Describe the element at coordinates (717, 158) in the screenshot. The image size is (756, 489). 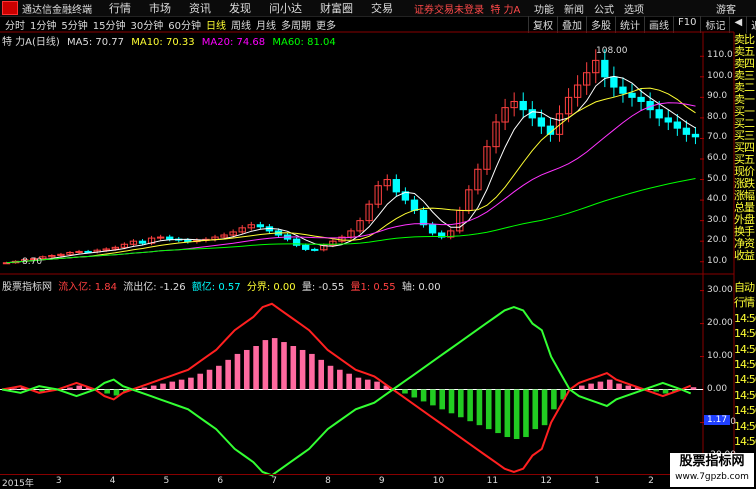
I see `price-tick: 60.0` at that location.